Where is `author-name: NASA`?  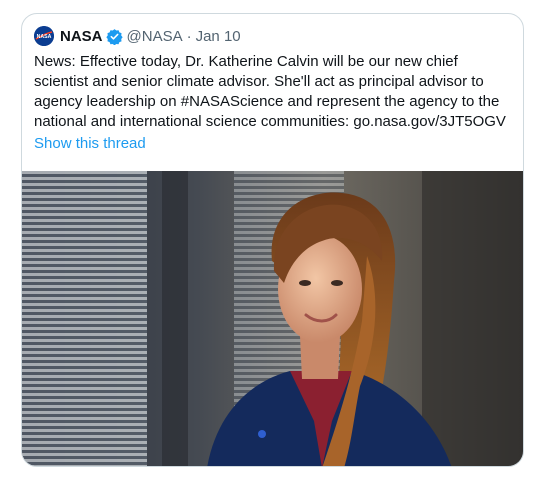
author-name: NASA is located at coordinates (81, 36).